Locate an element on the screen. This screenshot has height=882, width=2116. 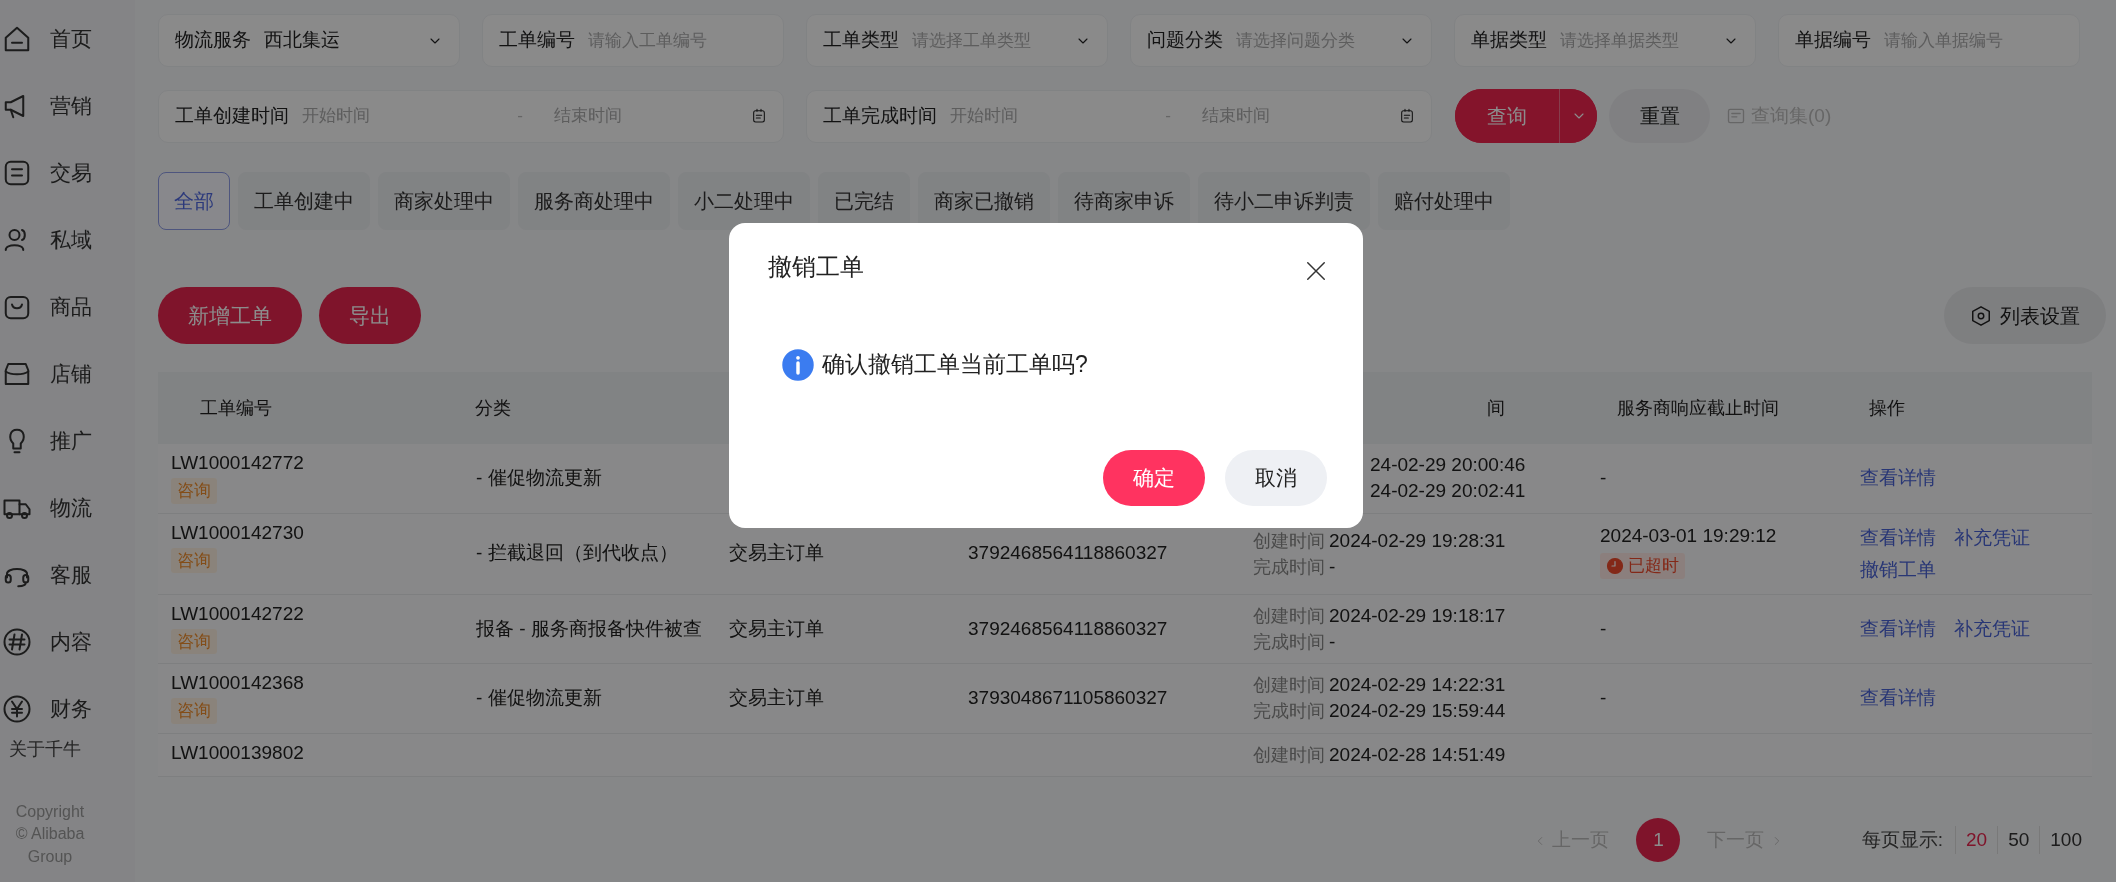
category-text: 报备 - 服务商报备快件被查 is located at coordinates (589, 628).